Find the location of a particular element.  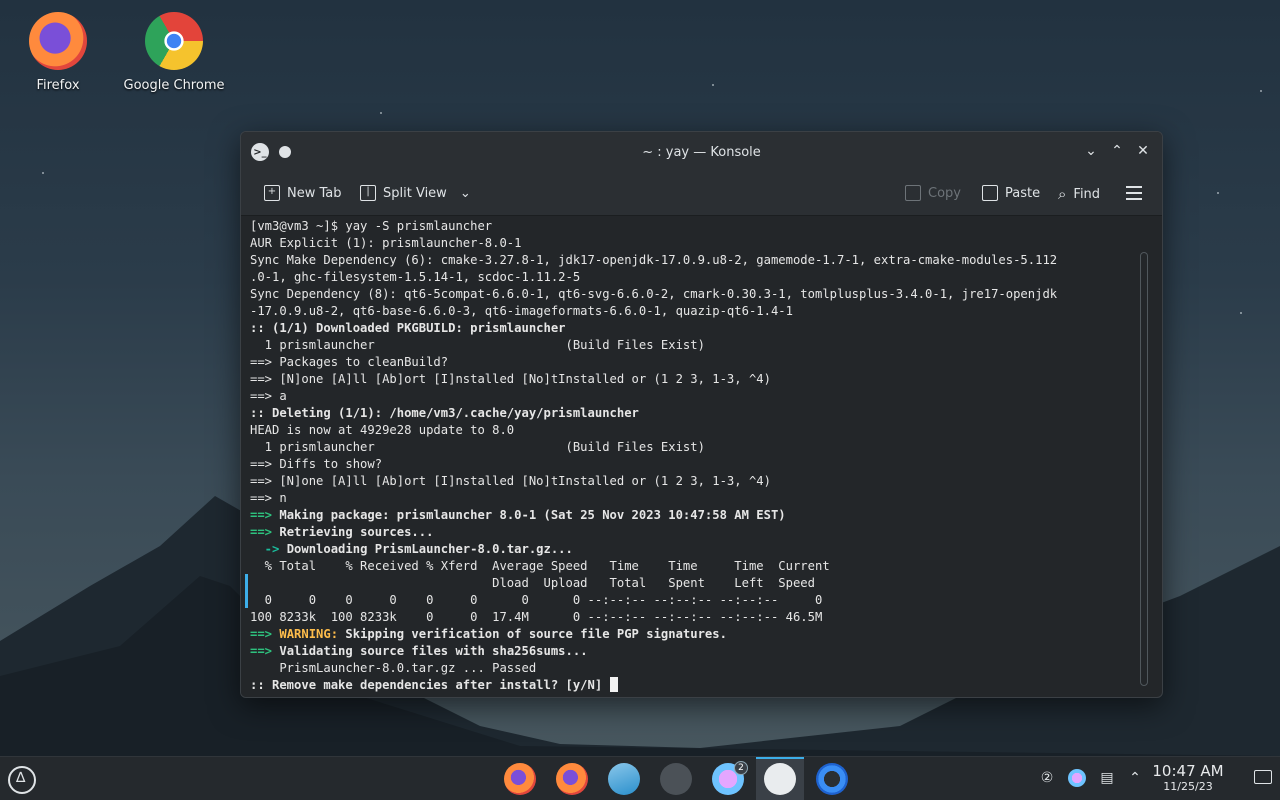

terminal-line: Dload Upload Total Spent Left Speed is located at coordinates (698, 583).